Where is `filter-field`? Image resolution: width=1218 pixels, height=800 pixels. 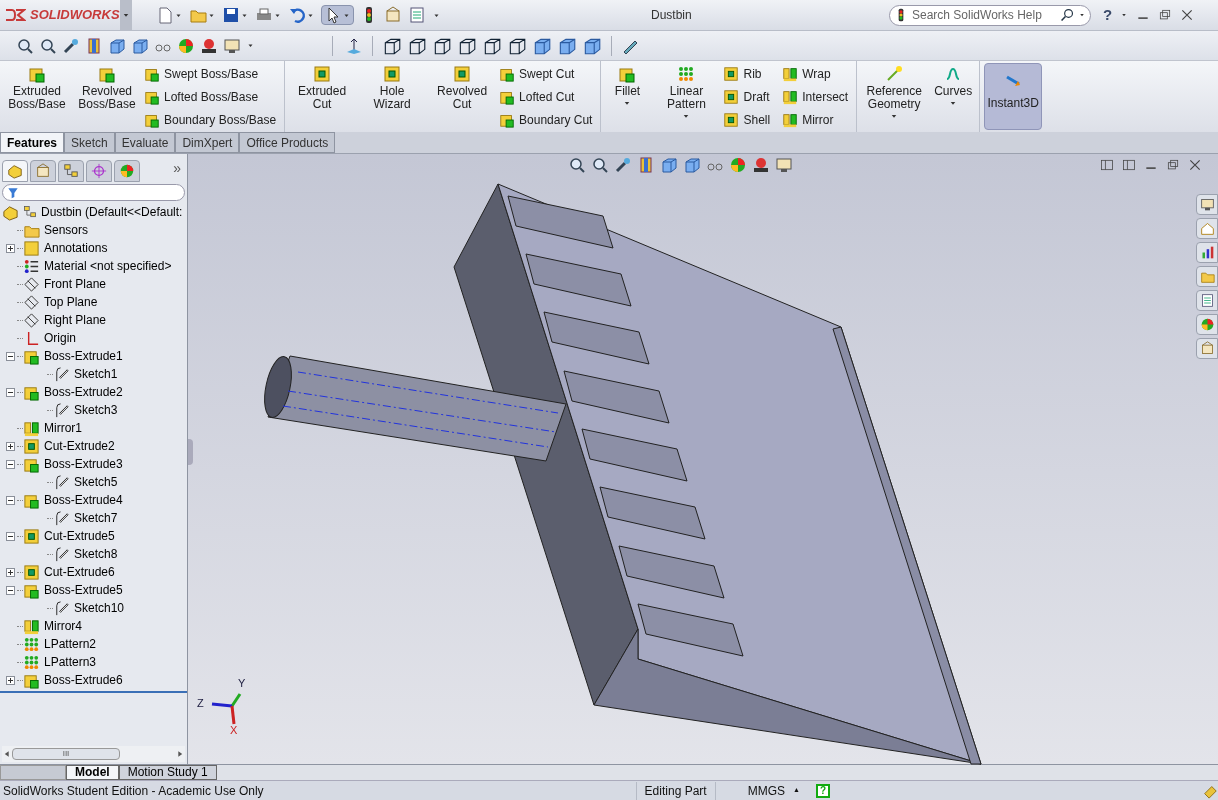
filter-field is located at coordinates (93, 192).